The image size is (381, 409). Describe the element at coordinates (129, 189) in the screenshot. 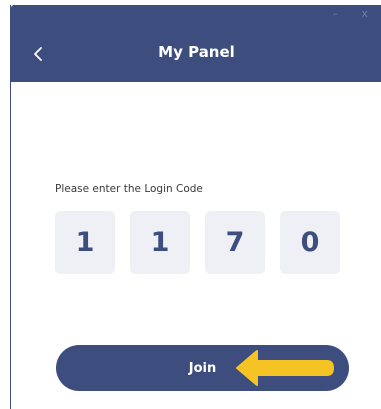

I see `login-code-prompt: Please enter the Login Code` at that location.